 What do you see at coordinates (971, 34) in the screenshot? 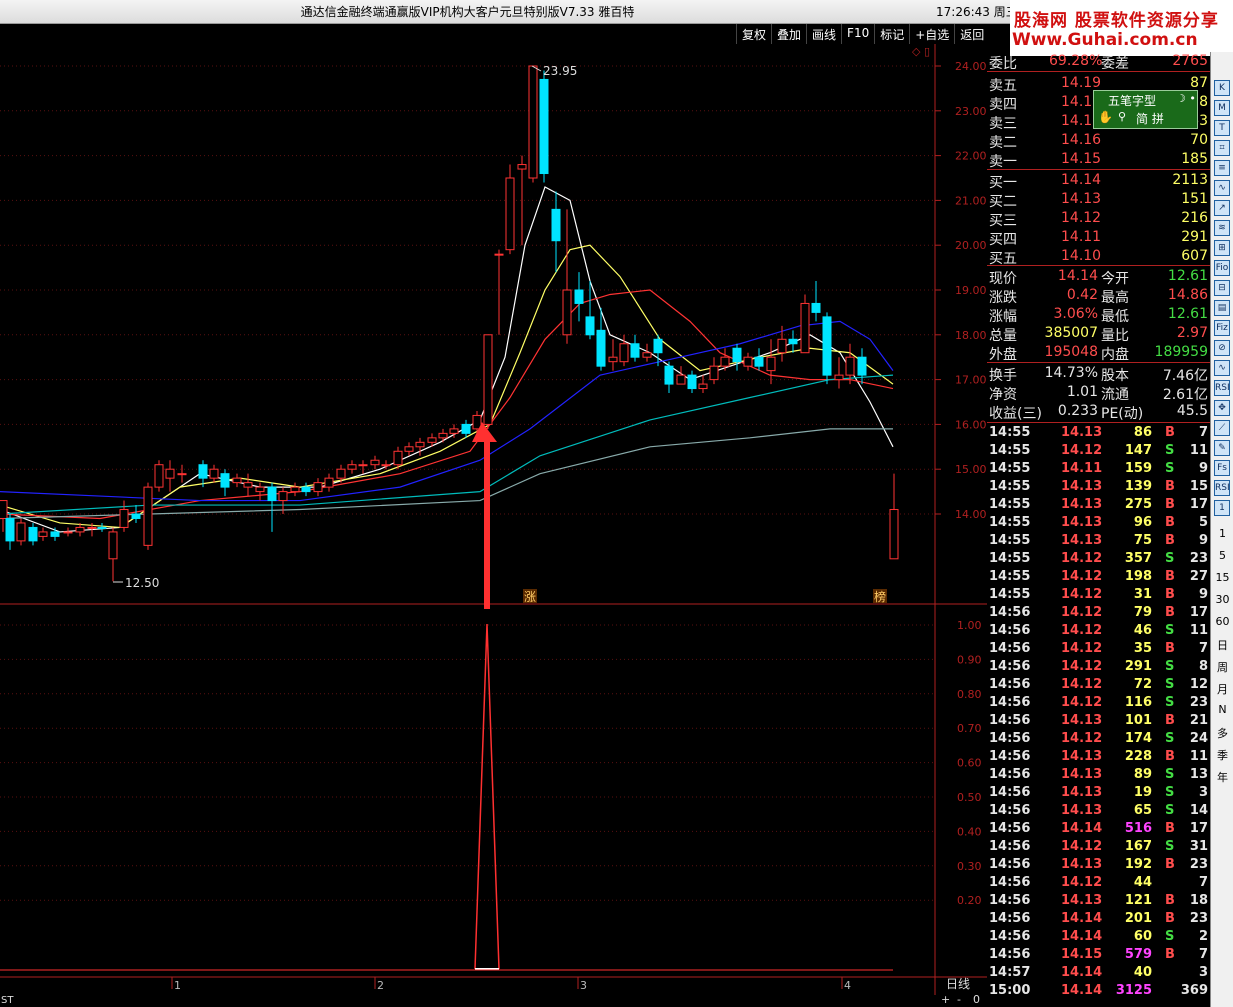
I see `back-button: 返回` at bounding box center [971, 34].